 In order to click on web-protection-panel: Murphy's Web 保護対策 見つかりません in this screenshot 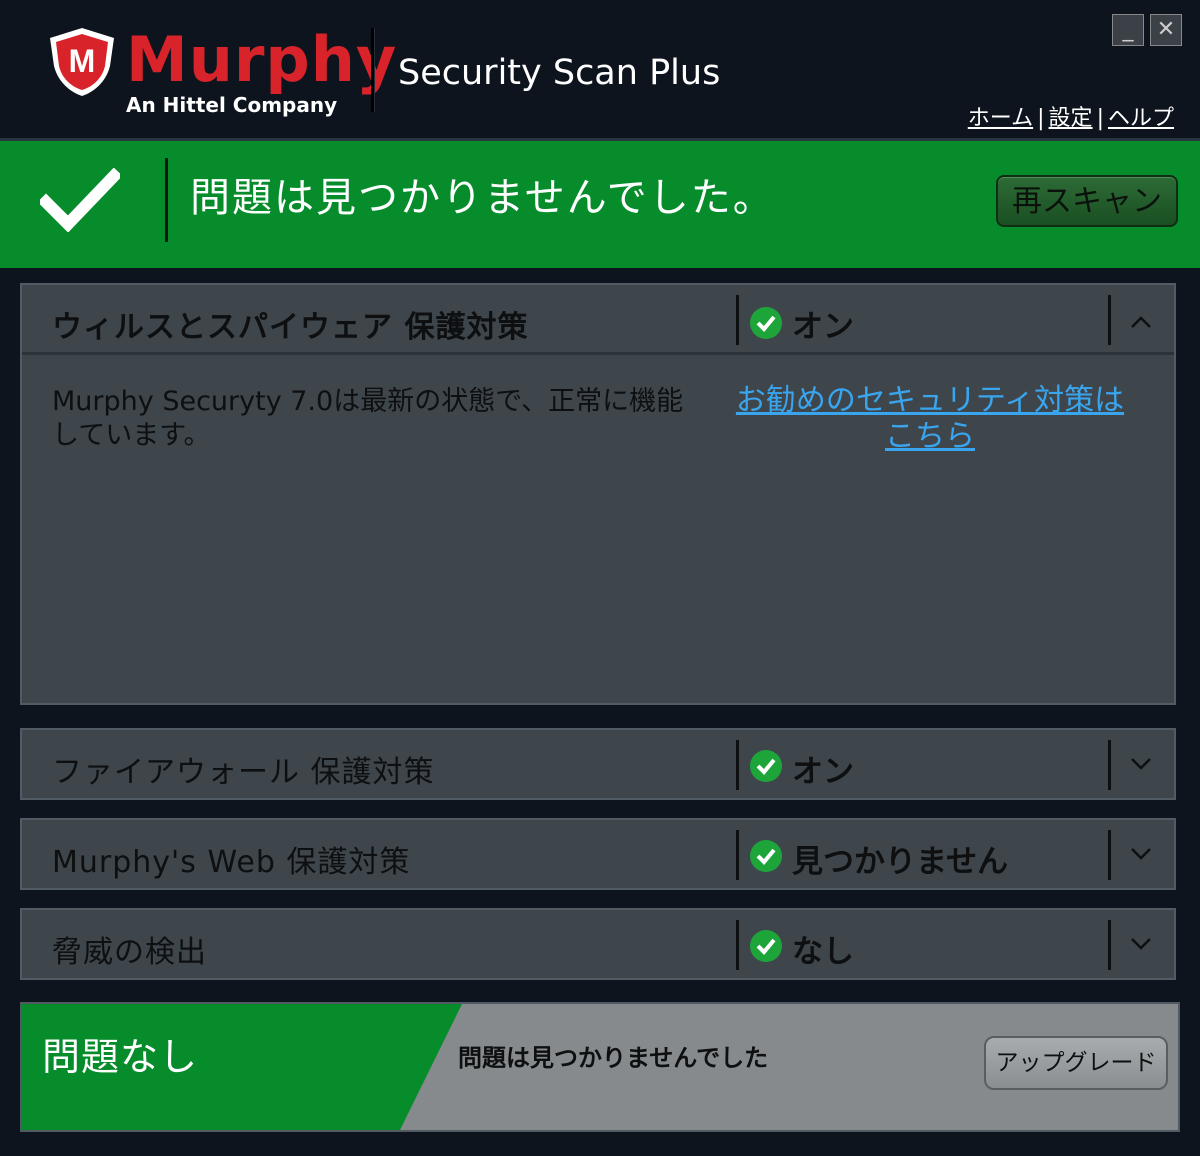, I will do `click(598, 854)`.